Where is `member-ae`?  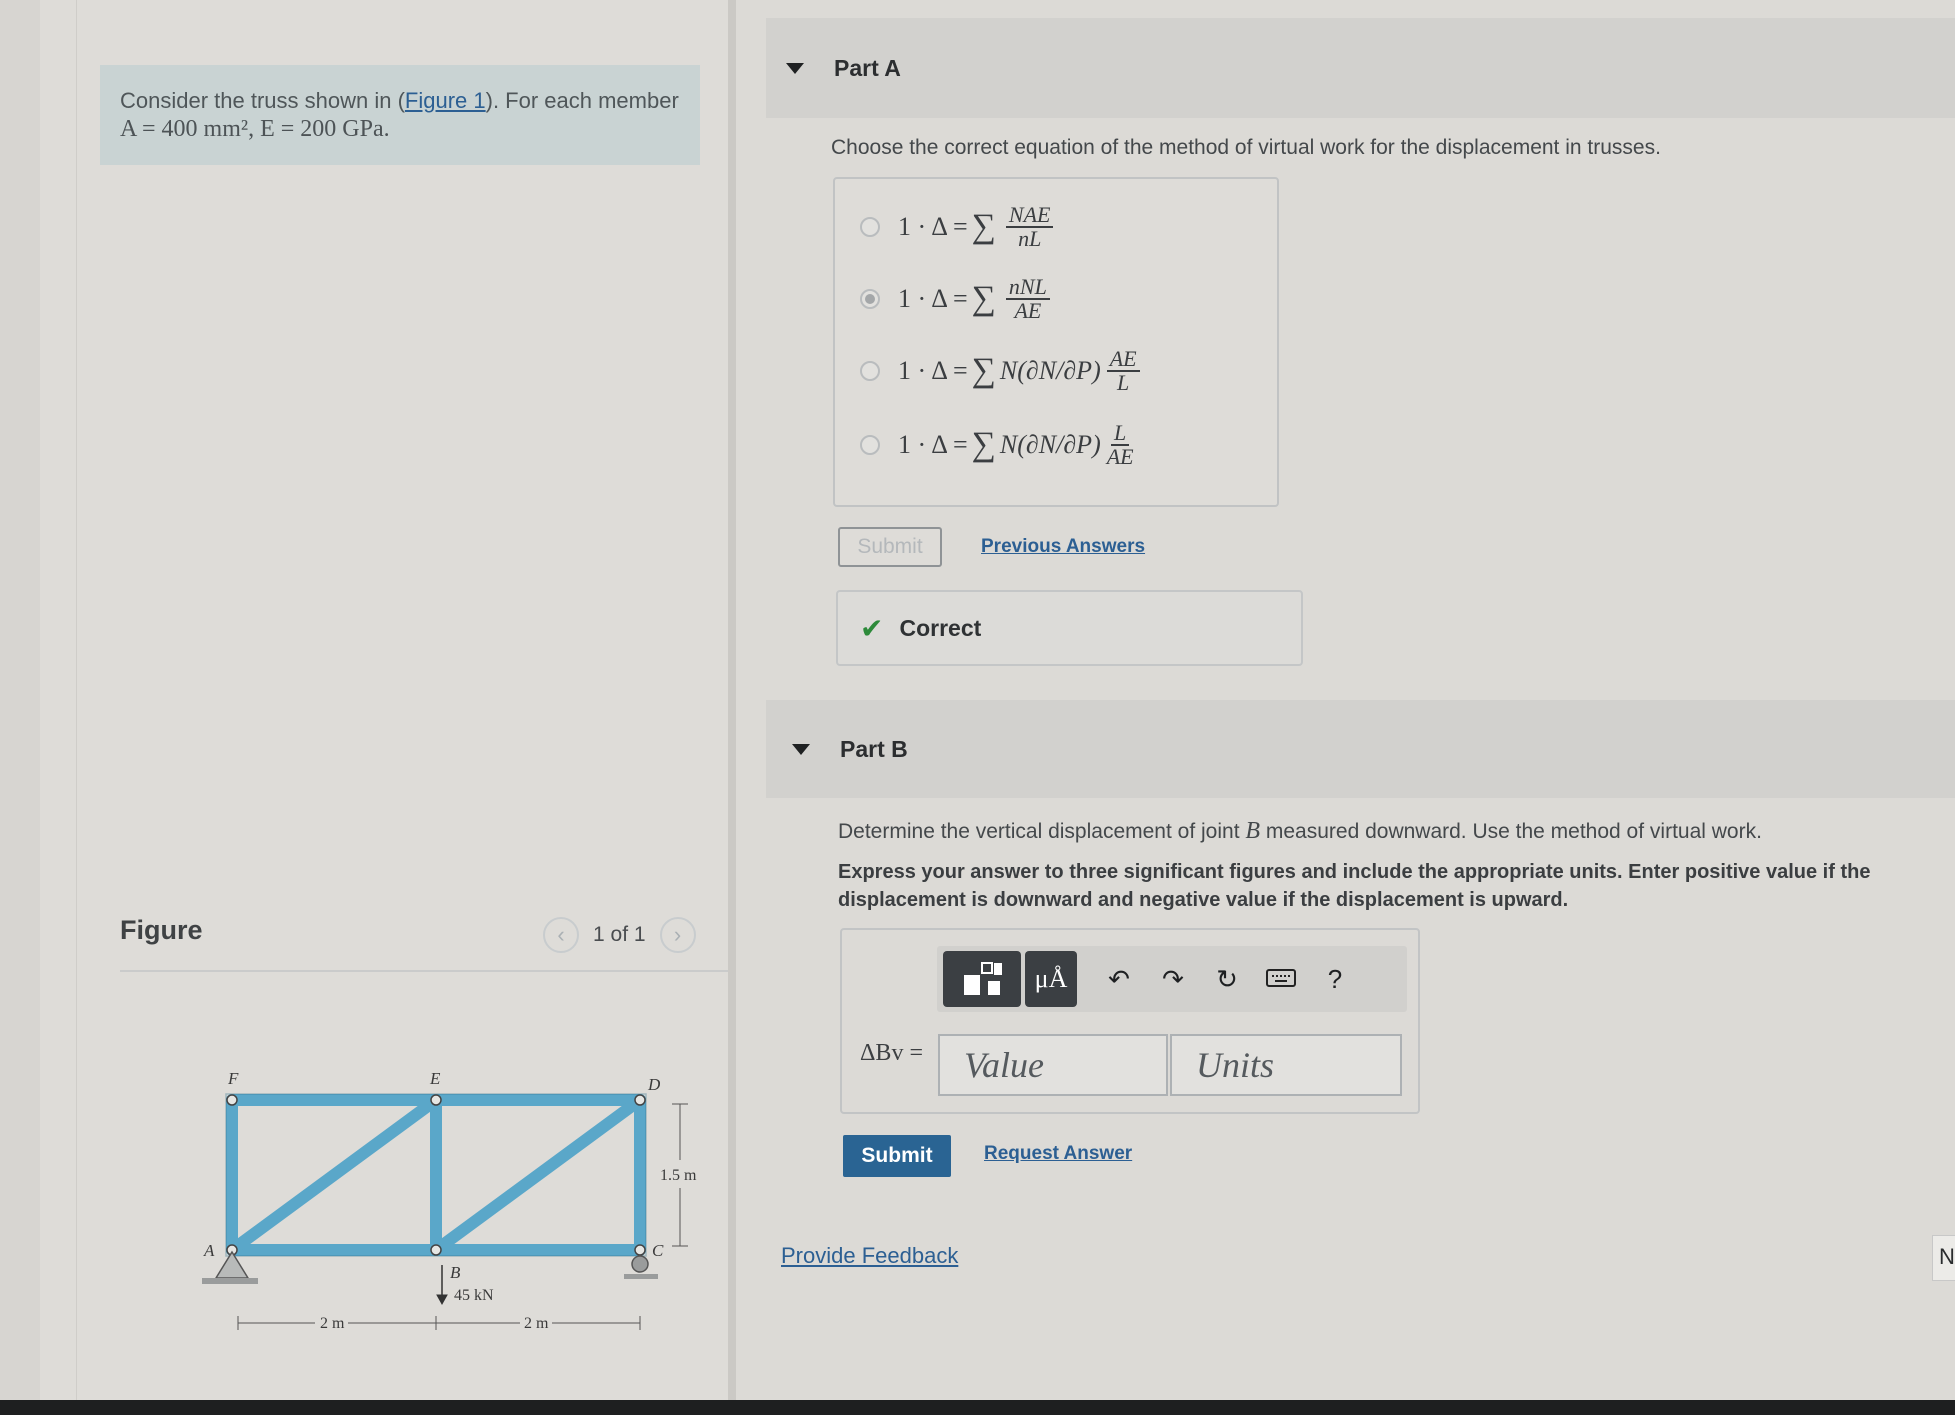 member-ae is located at coordinates (334, 1175).